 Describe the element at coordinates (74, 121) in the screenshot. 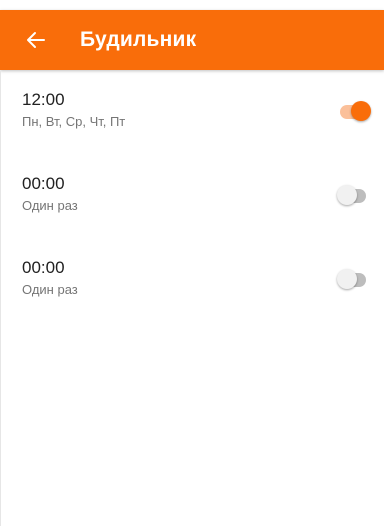

I see `alarm-repeat-days: Пн, Вт, Ср, Чт, Пт` at that location.